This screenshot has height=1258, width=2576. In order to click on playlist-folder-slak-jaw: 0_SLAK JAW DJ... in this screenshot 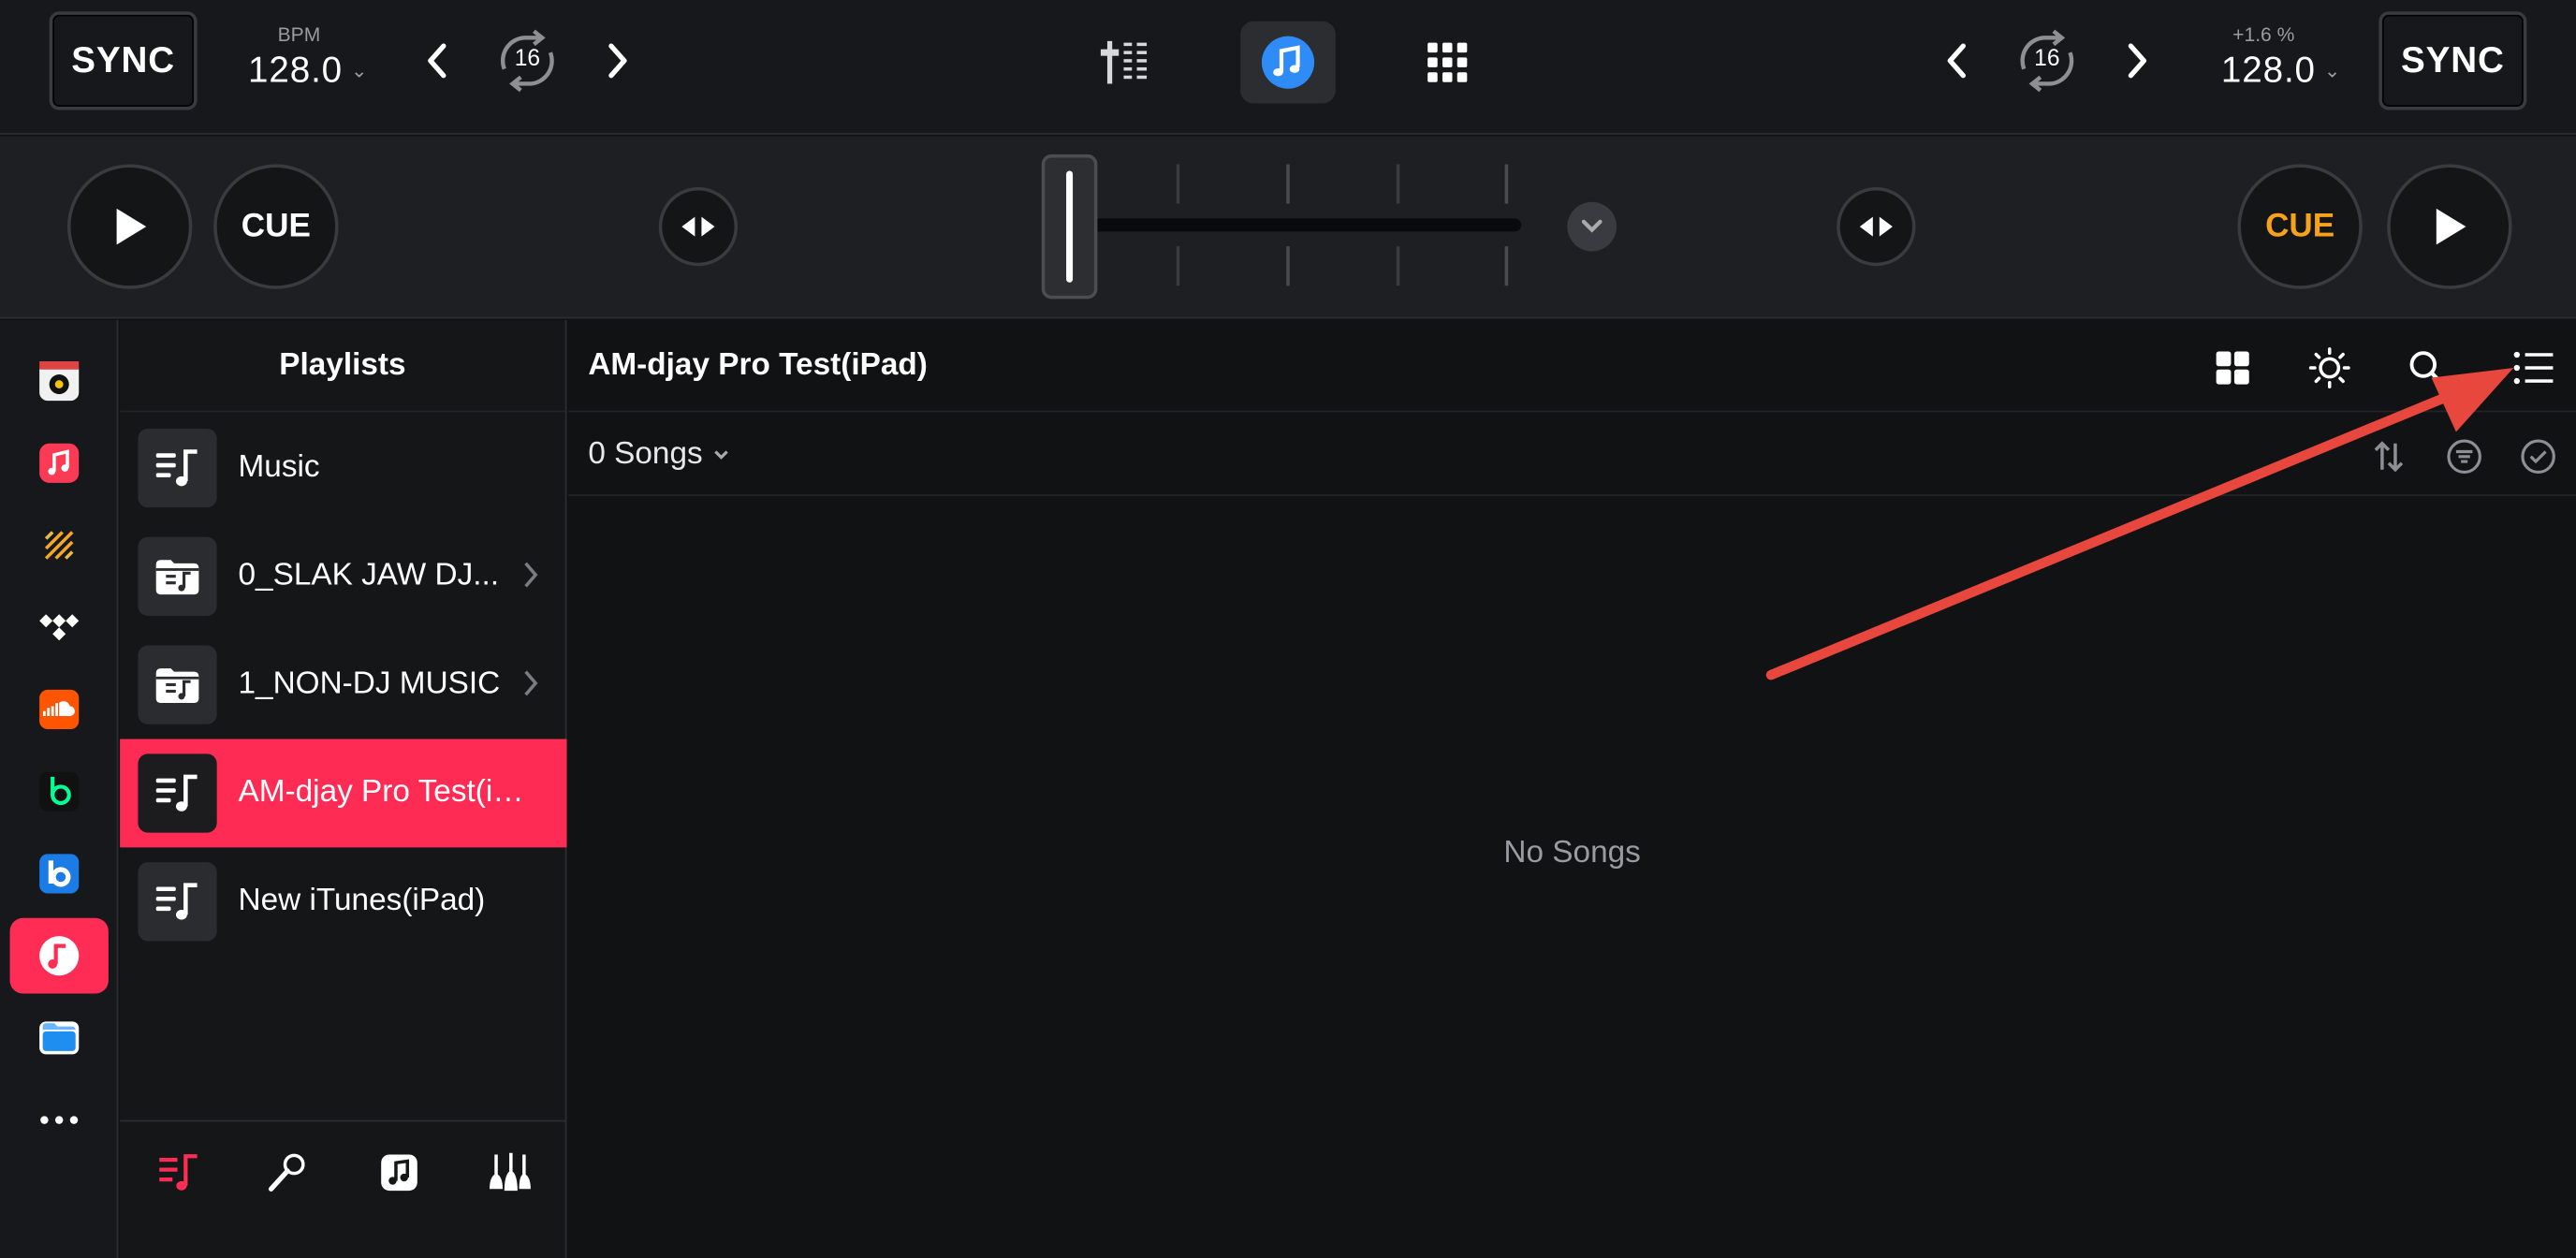, I will do `click(343, 577)`.